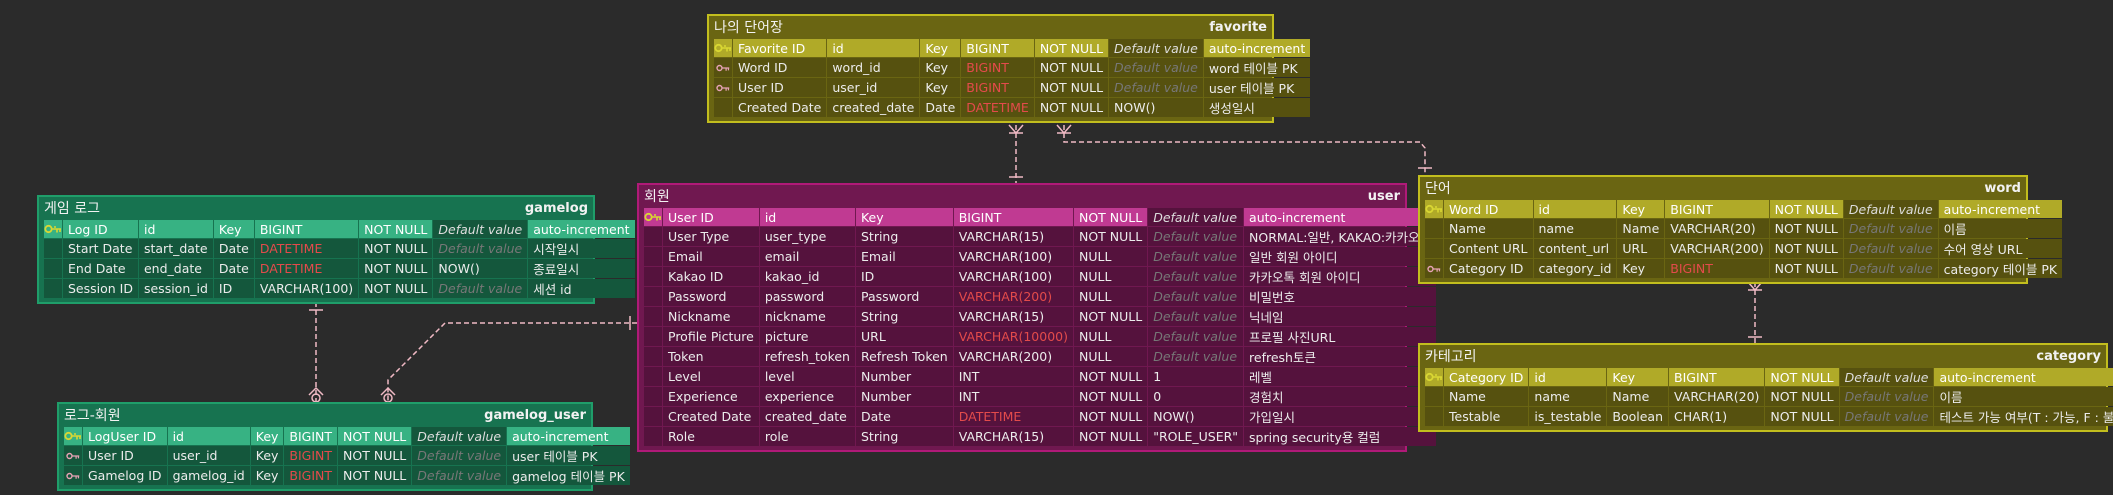 The height and width of the screenshot is (495, 2113). I want to click on column-domain: String, so click(904, 316).